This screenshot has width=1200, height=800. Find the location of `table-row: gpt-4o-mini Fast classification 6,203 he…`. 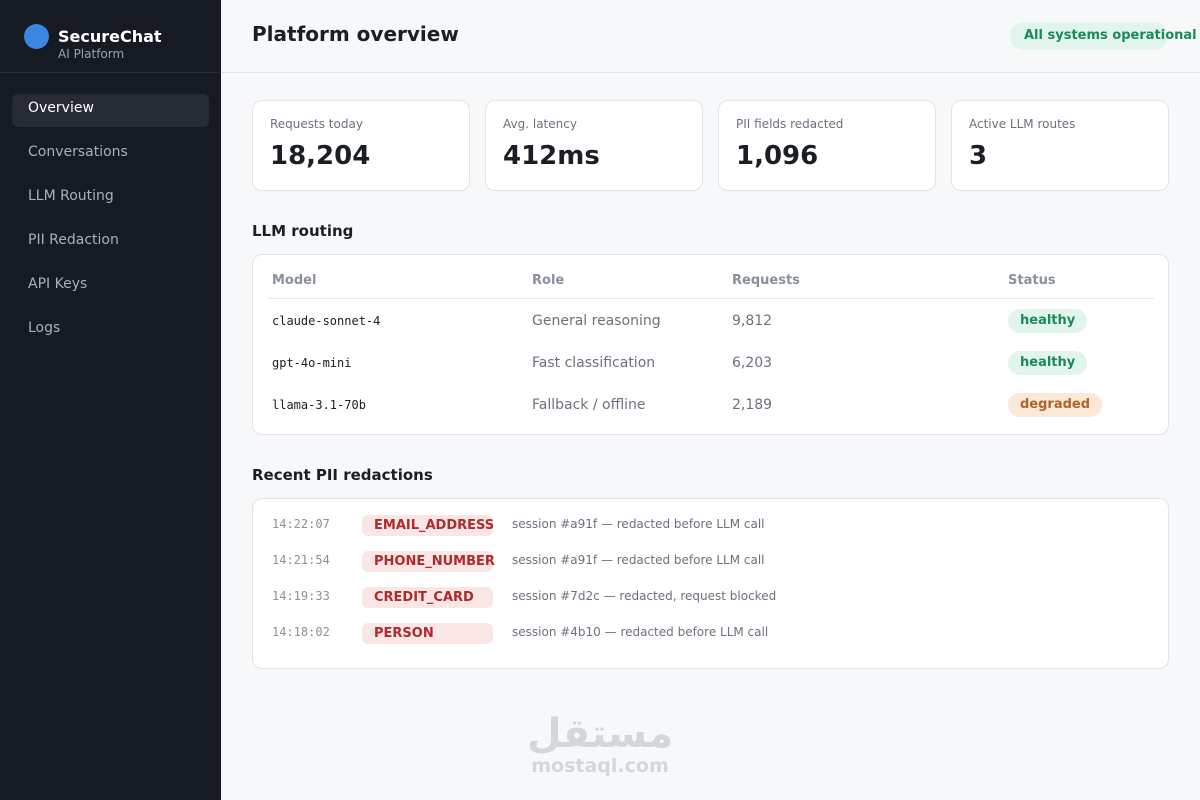

table-row: gpt-4o-mini Fast classification 6,203 he… is located at coordinates (710, 372).